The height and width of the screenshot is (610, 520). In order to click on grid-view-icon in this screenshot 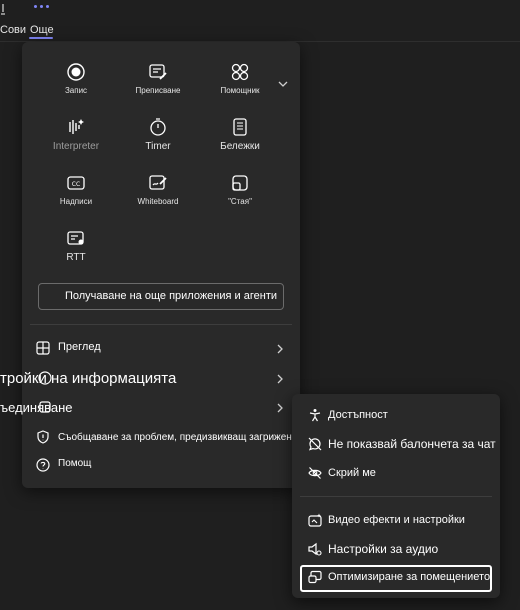, I will do `click(43, 350)`.